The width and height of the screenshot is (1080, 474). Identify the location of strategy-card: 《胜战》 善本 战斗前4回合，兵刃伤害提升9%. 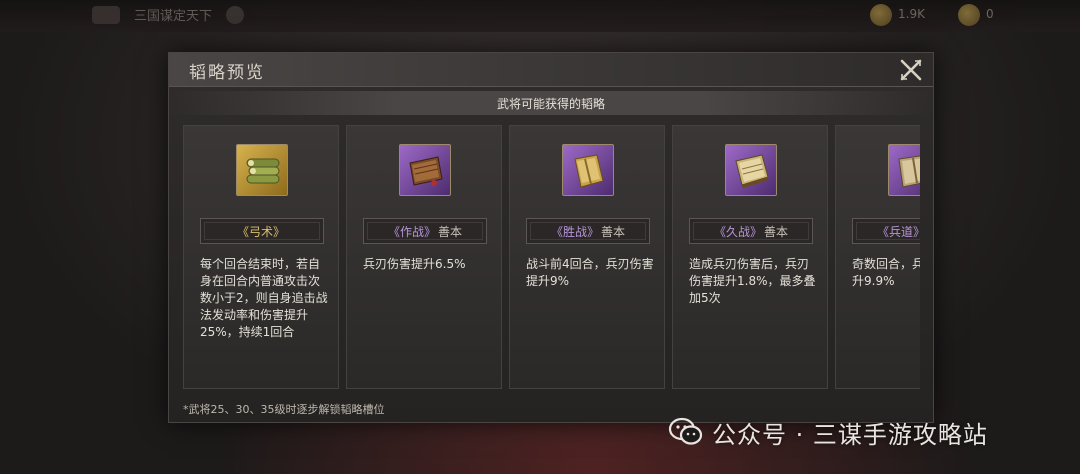
(587, 257).